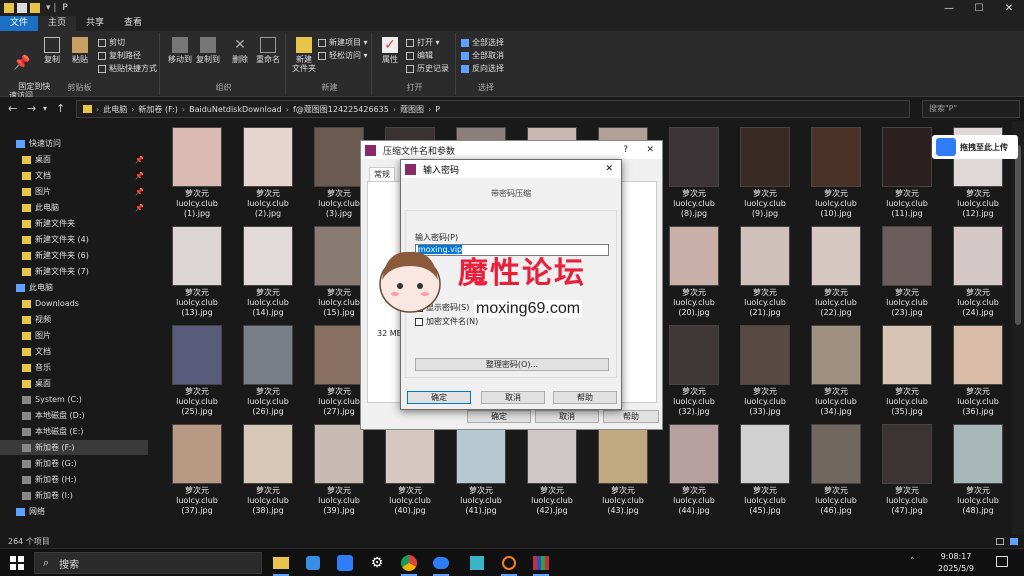 The width and height of the screenshot is (1024, 576). Describe the element at coordinates (585, 397) in the screenshot. I see `password-help-button: 帮助` at that location.